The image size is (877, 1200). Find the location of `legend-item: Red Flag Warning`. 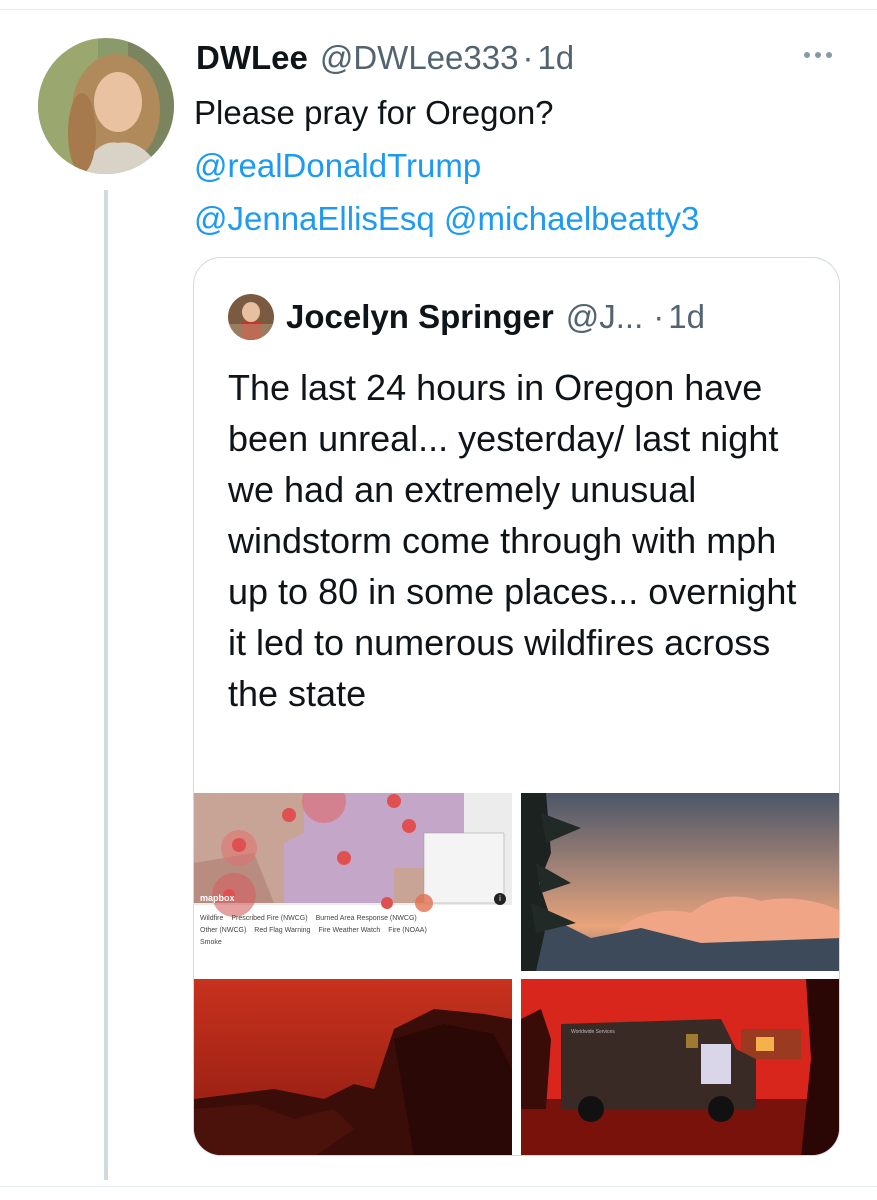

legend-item: Red Flag Warning is located at coordinates (282, 930).